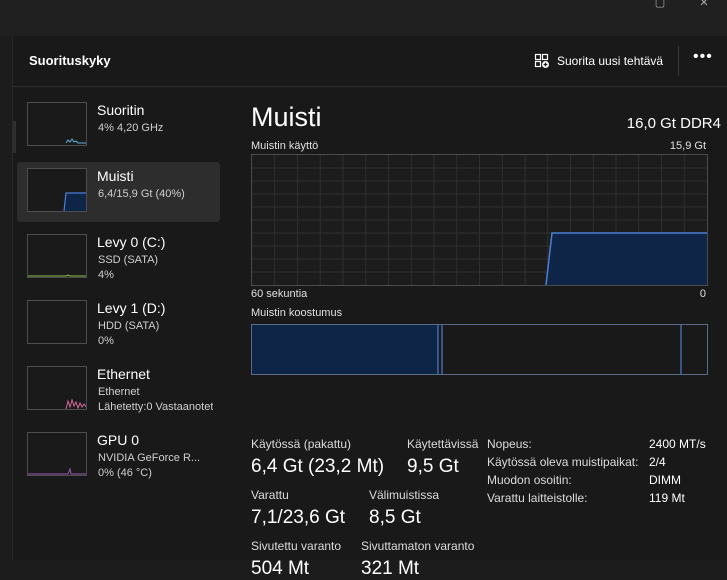 The height and width of the screenshot is (580, 727). Describe the element at coordinates (285, 146) in the screenshot. I see `usage-graph-label: Muistin käyttö` at that location.